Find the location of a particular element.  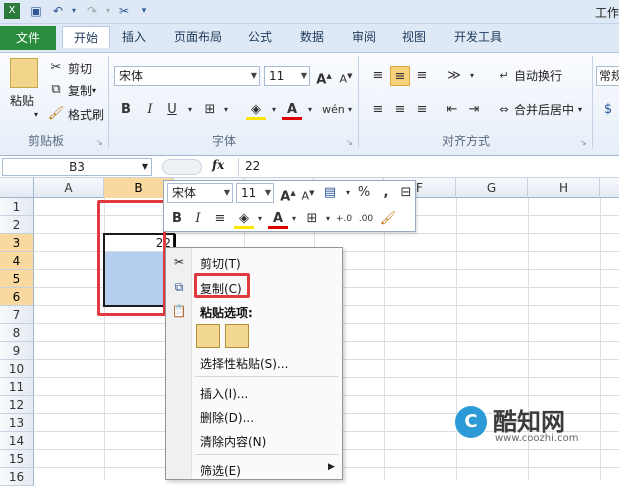

row-header-10: 10 is located at coordinates (17, 369).